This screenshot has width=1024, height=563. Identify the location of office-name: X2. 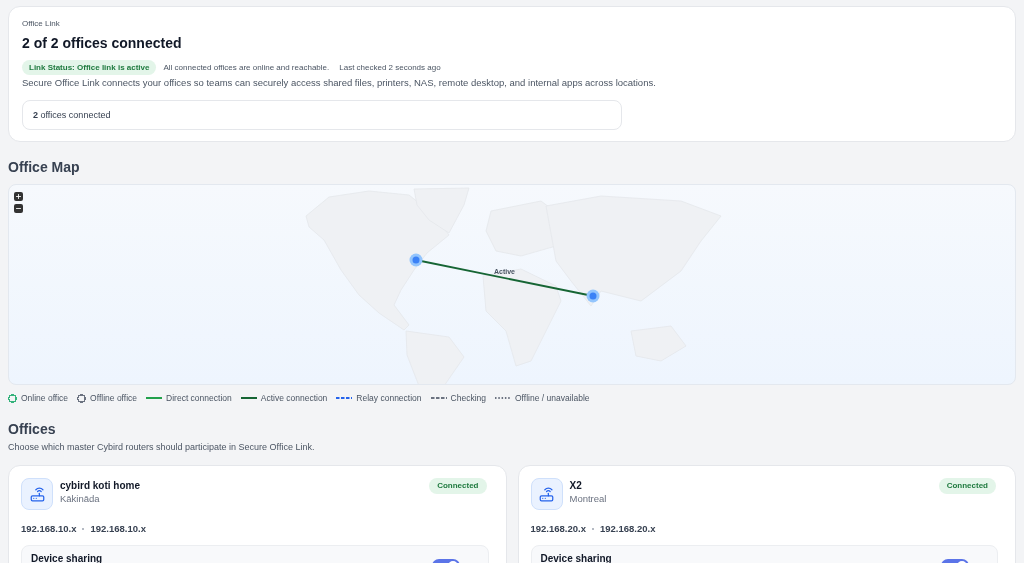
(576, 485).